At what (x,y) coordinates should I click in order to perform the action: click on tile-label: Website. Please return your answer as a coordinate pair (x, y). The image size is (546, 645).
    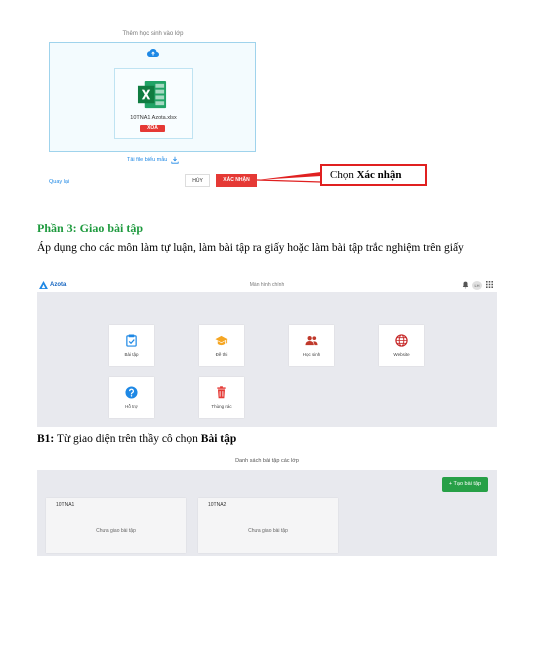
    Looking at the image, I should click on (401, 354).